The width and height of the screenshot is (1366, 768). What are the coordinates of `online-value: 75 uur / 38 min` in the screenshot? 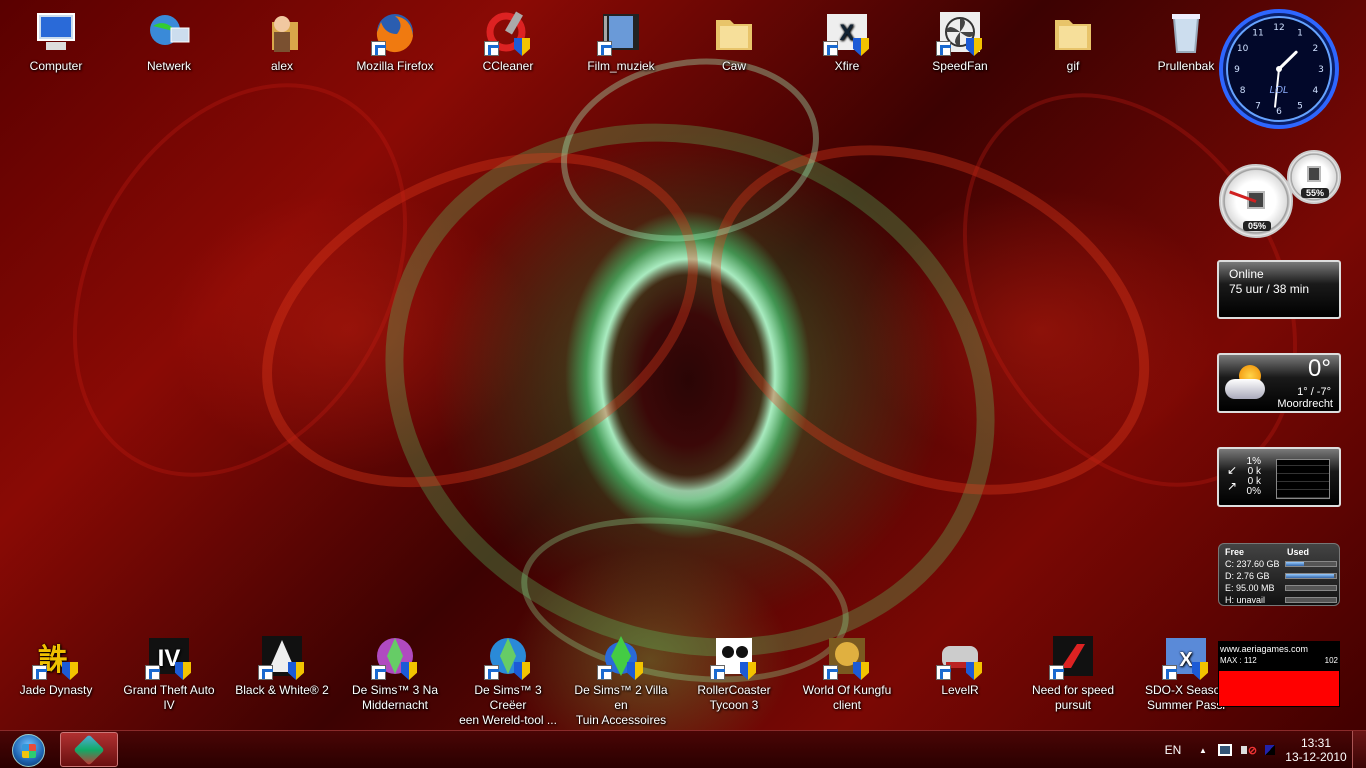 It's located at (1269, 289).